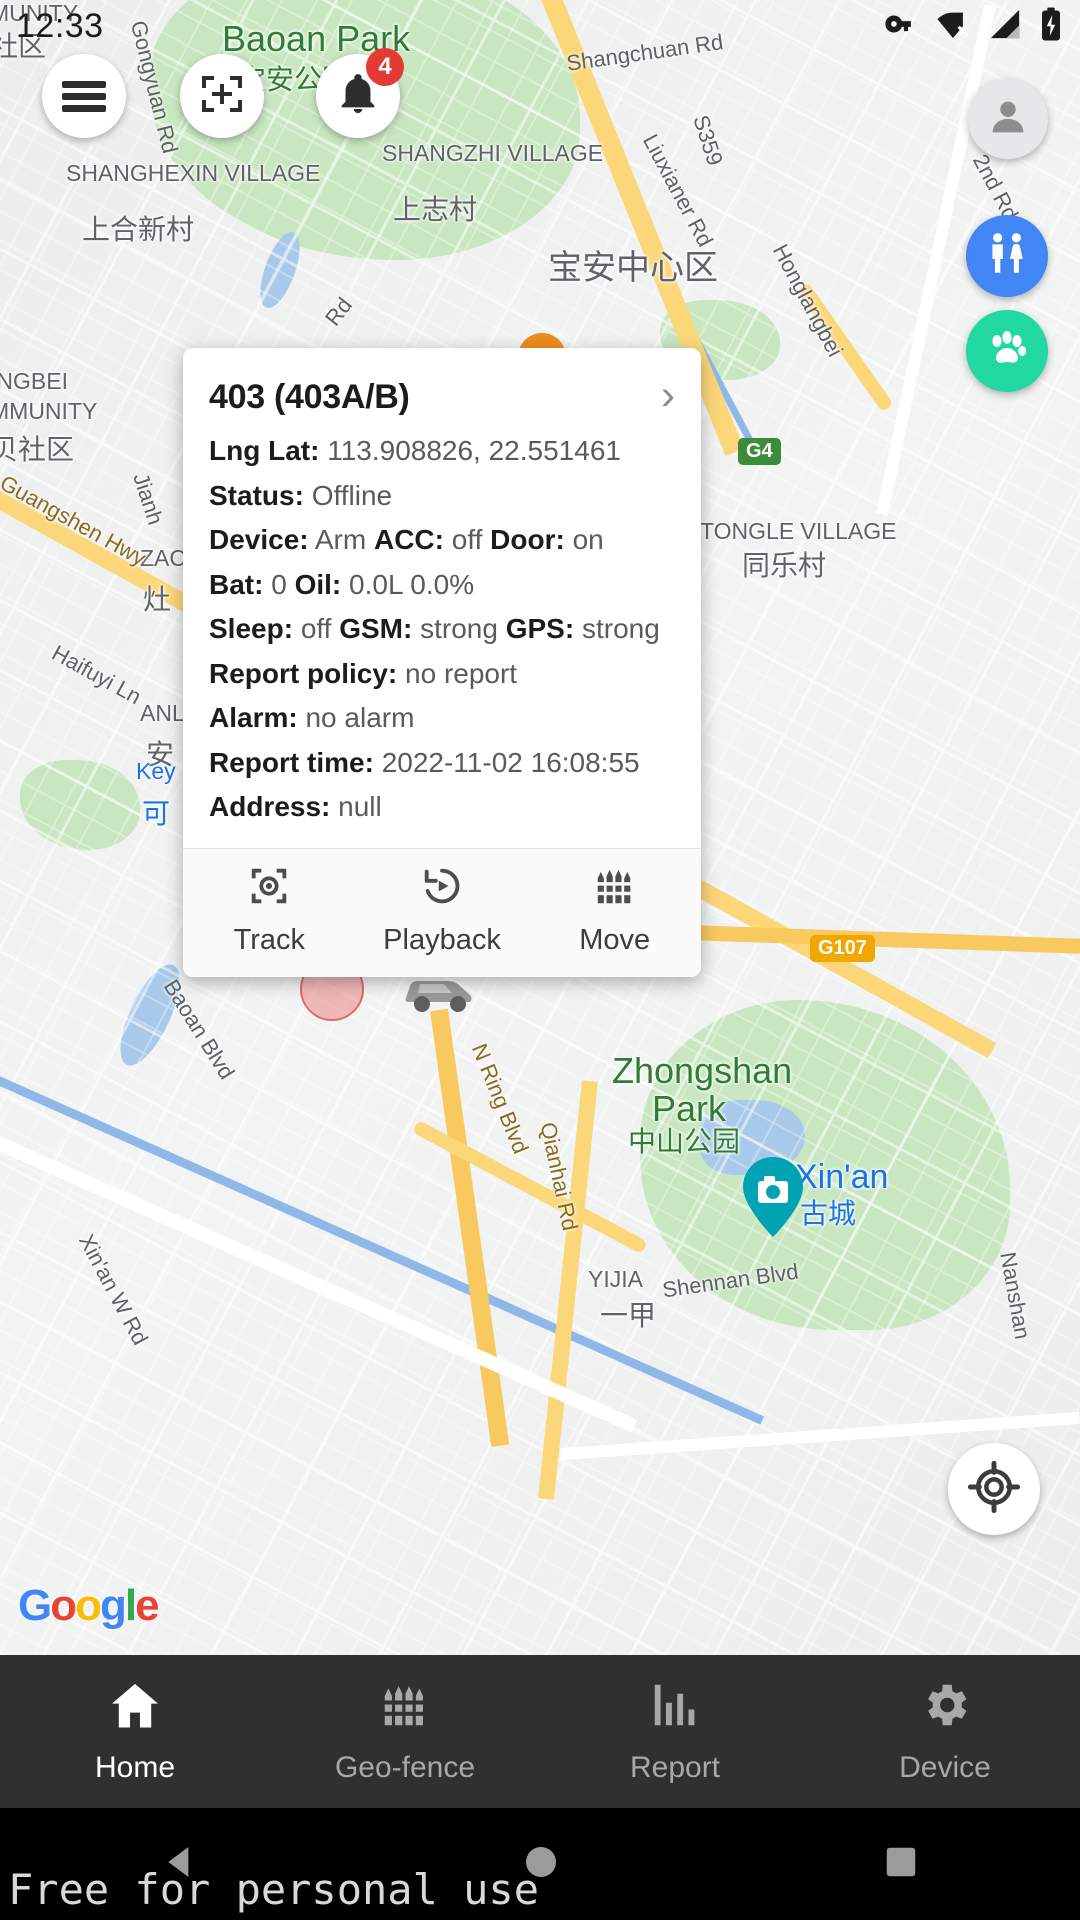 The image size is (1080, 1920). I want to click on move-label: Move, so click(615, 939).